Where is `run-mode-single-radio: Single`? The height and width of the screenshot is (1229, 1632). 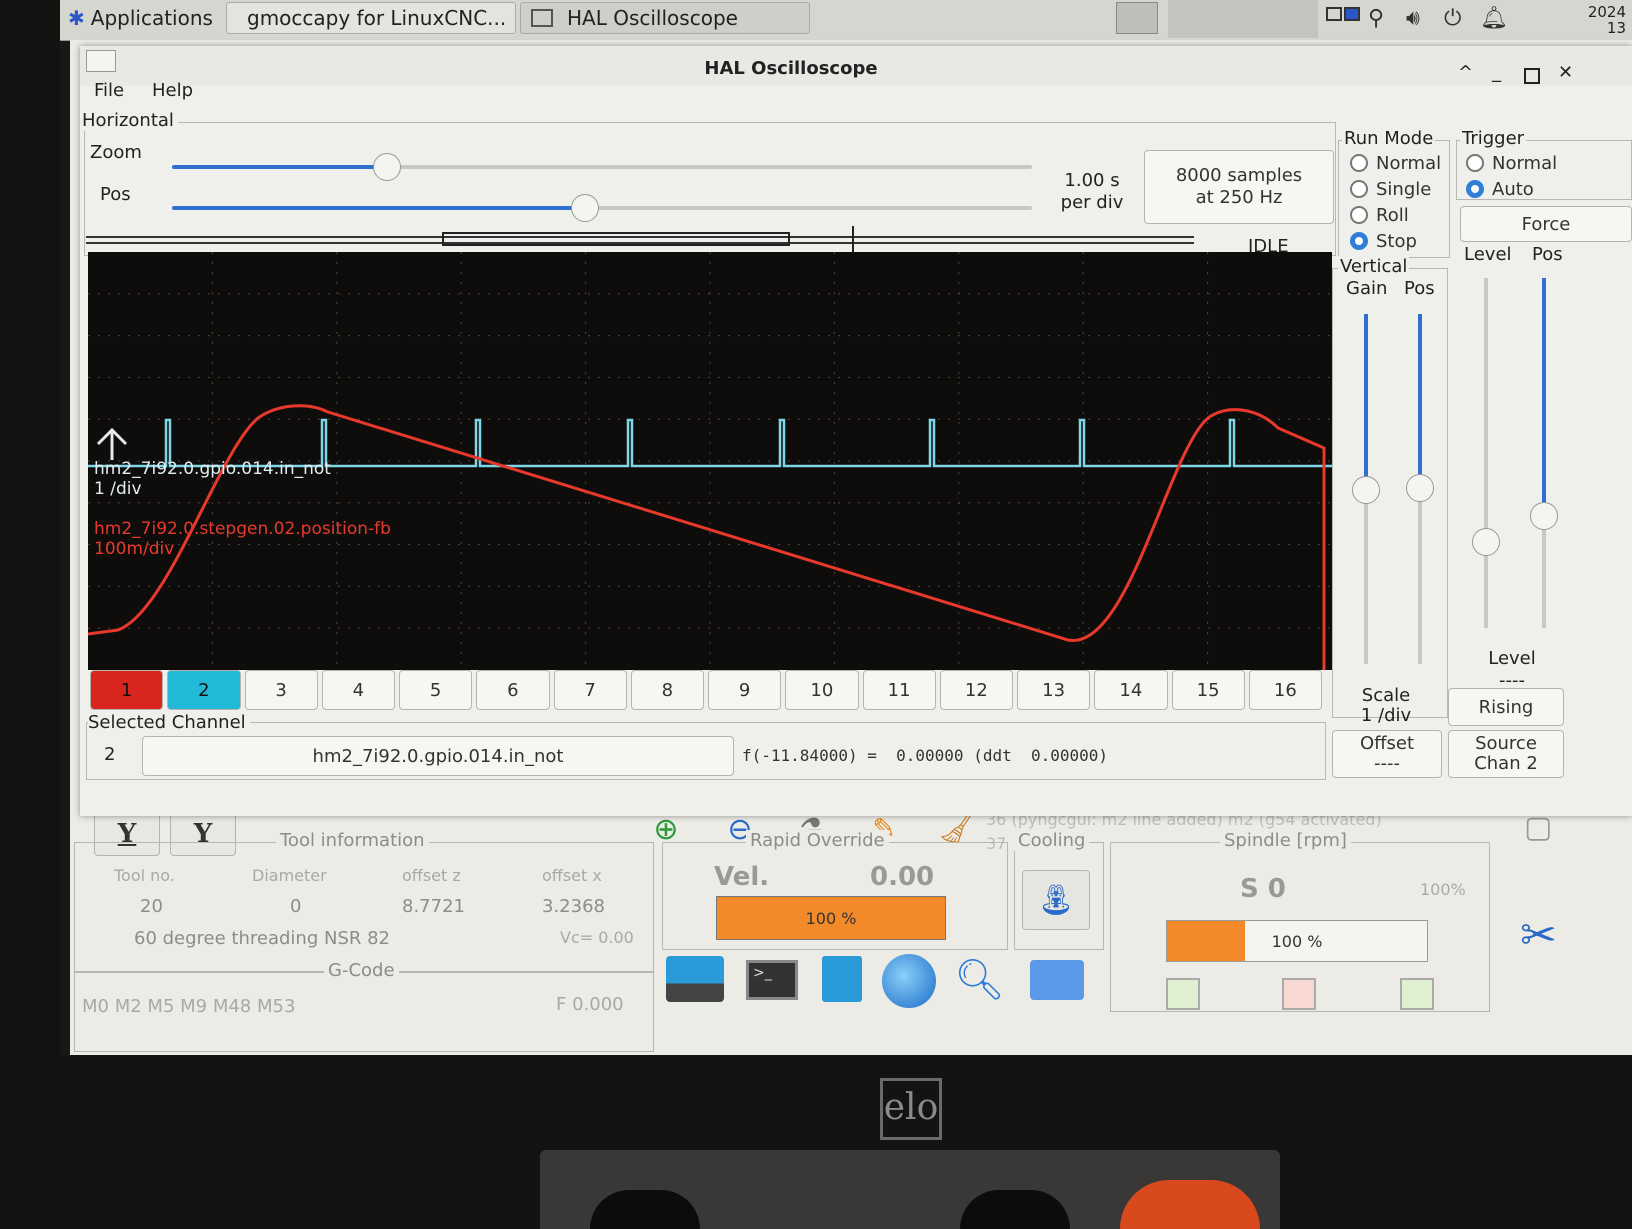
run-mode-single-radio: Single is located at coordinates (1395, 189).